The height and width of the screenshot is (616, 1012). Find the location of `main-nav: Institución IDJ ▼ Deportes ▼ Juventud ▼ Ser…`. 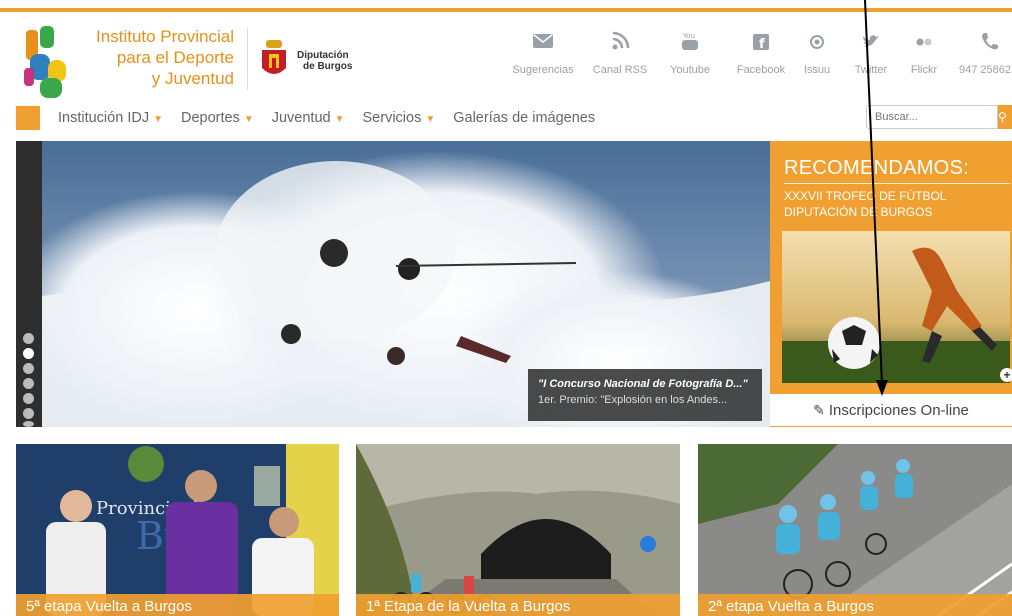

main-nav: Institución IDJ ▼ Deportes ▼ Juventud ▼ Ser… is located at coordinates (335, 119).